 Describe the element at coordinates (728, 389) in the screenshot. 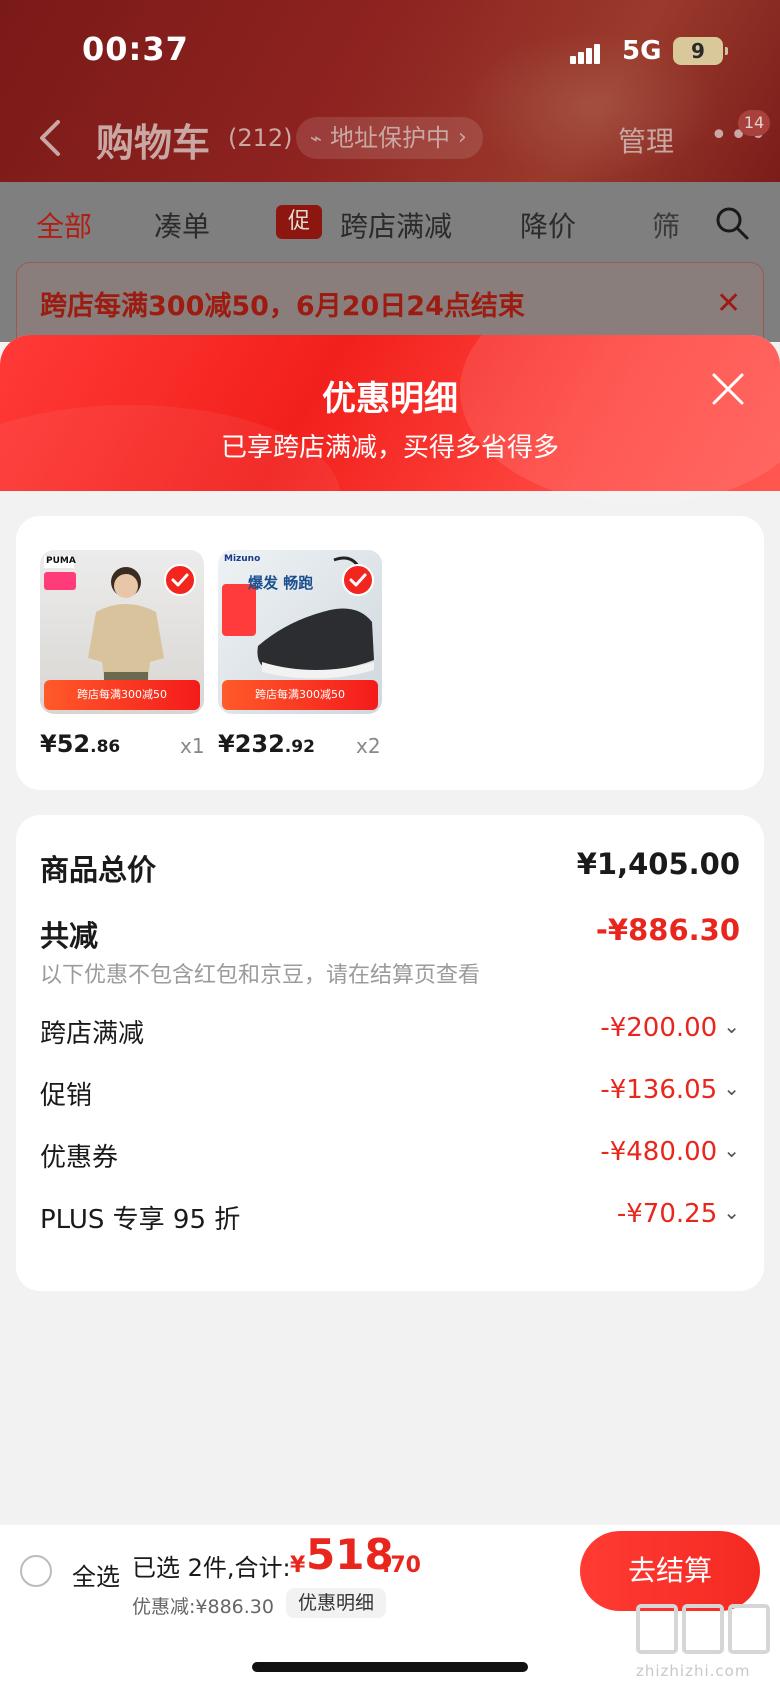

I see `close-icon` at that location.